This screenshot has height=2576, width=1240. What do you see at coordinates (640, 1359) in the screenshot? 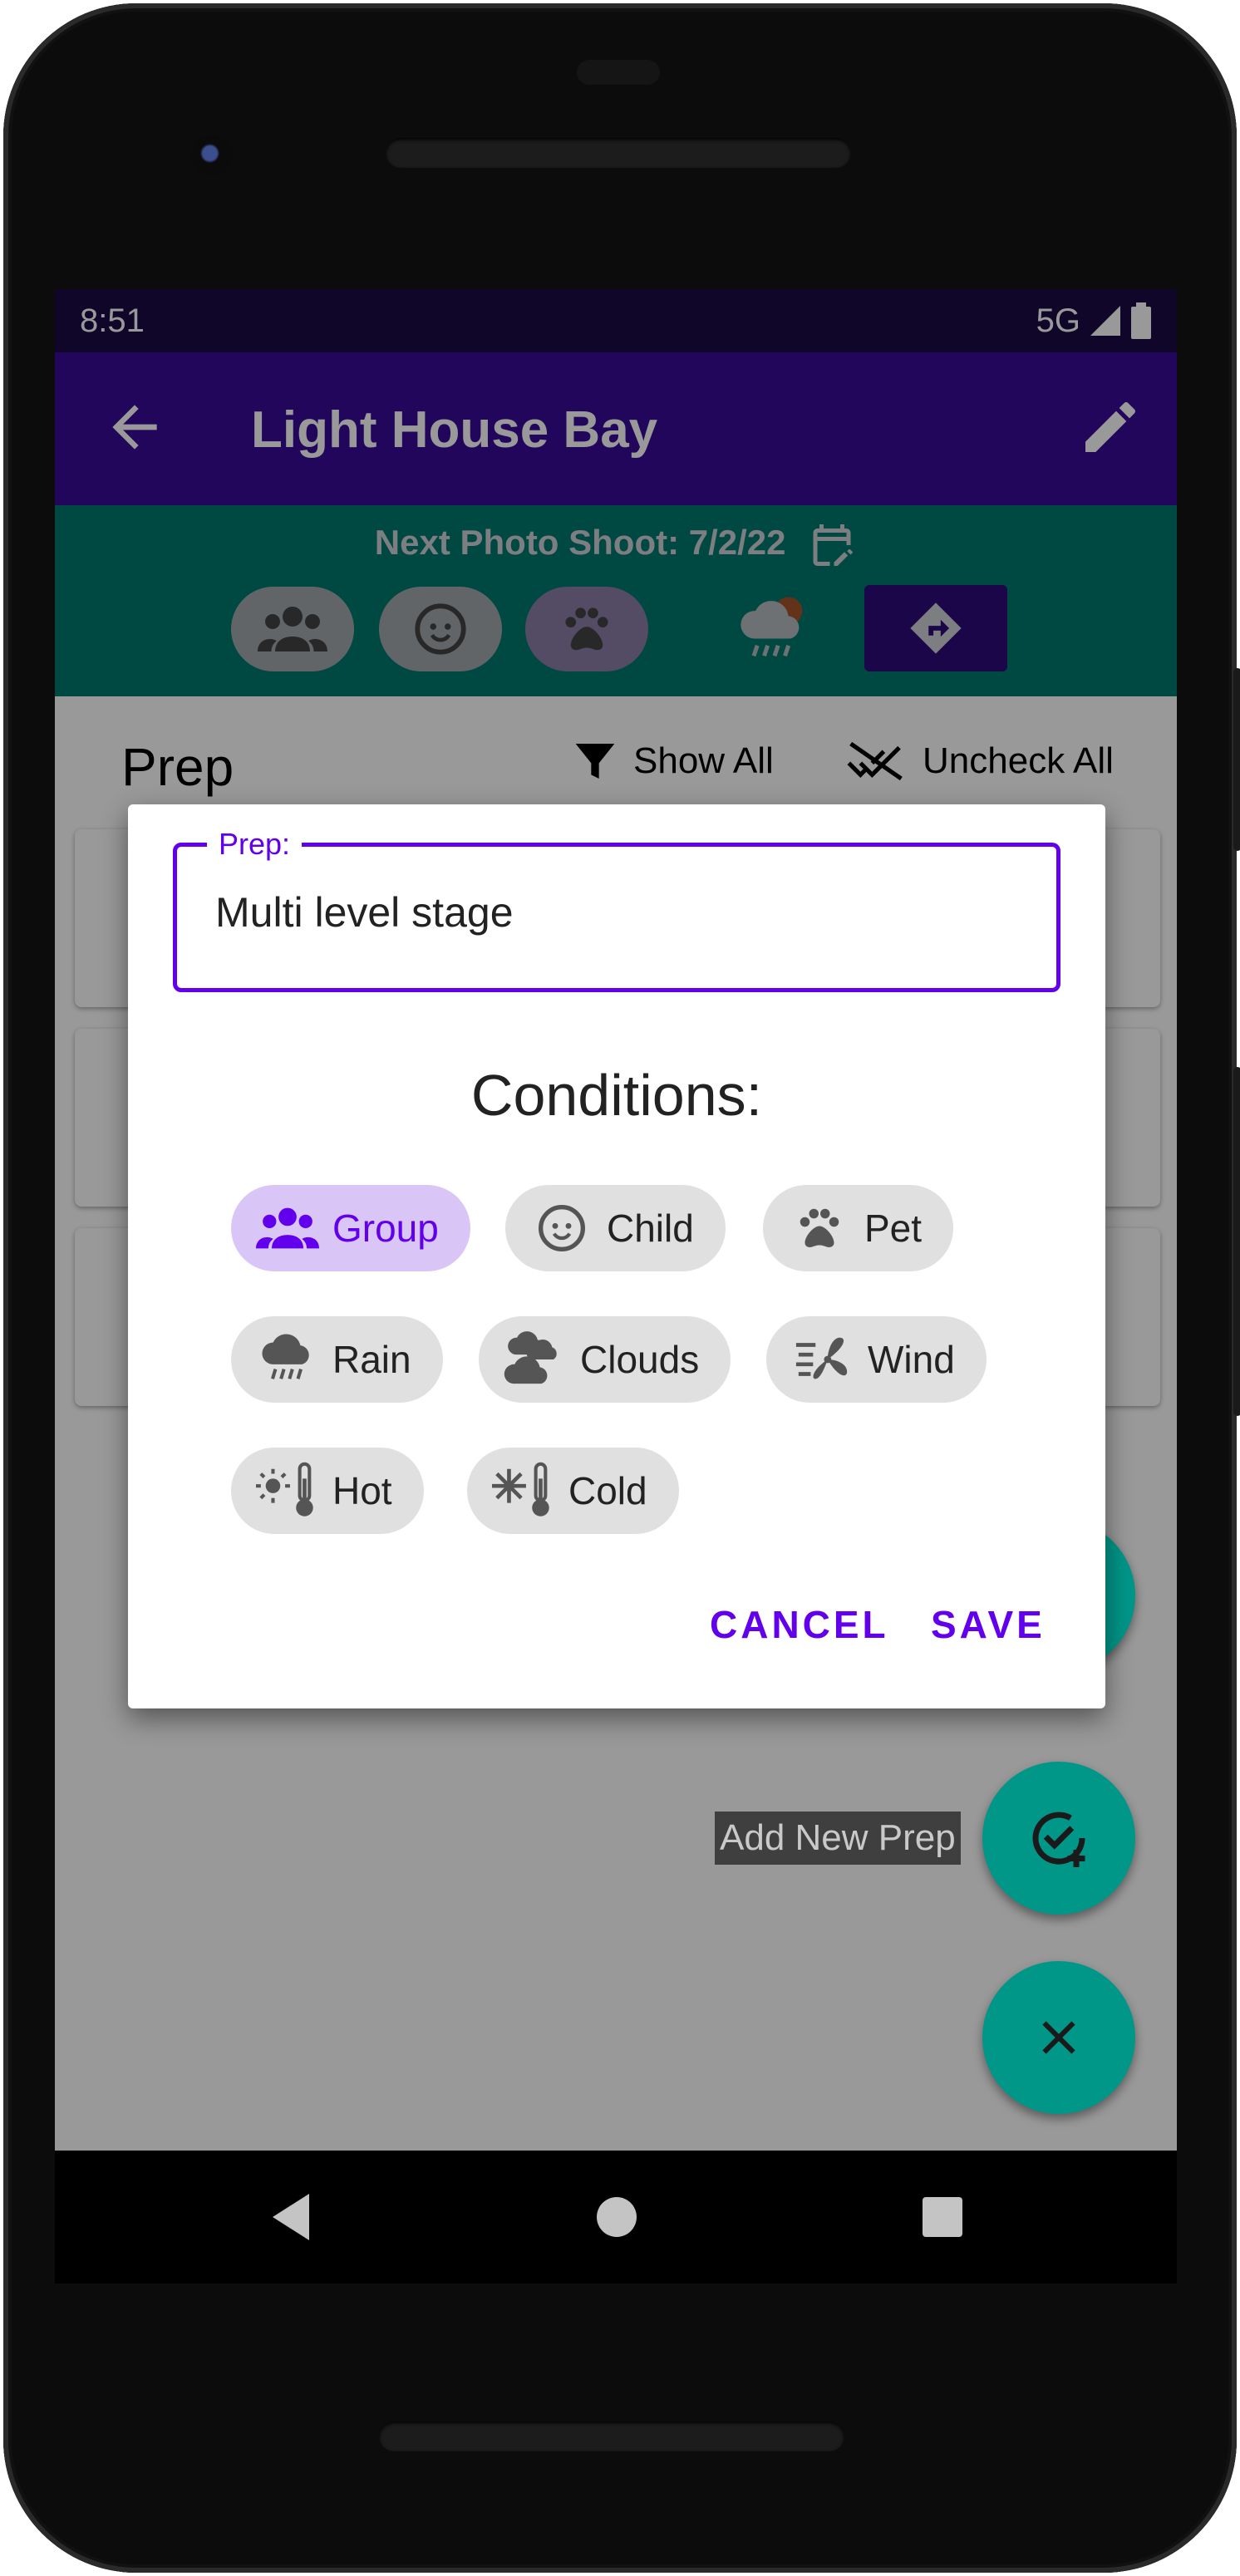
I see `chip-clouds-label: Clouds` at bounding box center [640, 1359].